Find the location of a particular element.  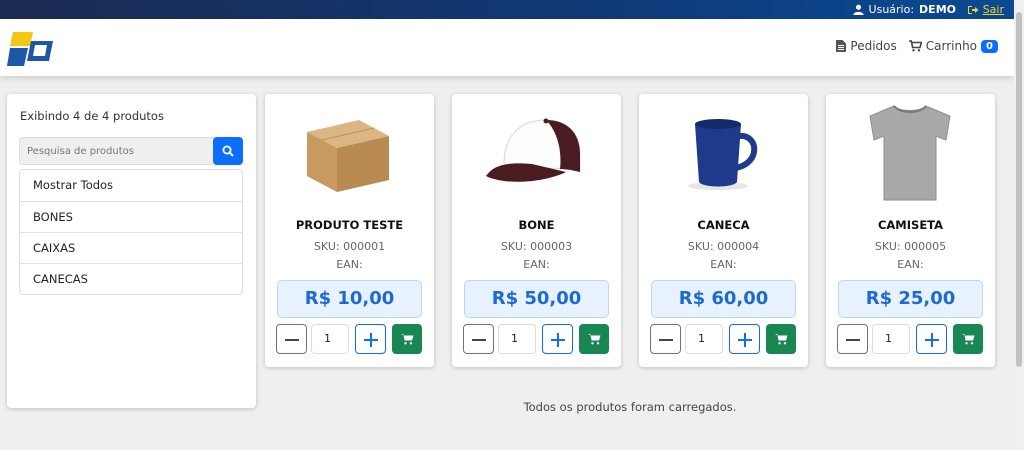

user-icon is located at coordinates (858, 9).